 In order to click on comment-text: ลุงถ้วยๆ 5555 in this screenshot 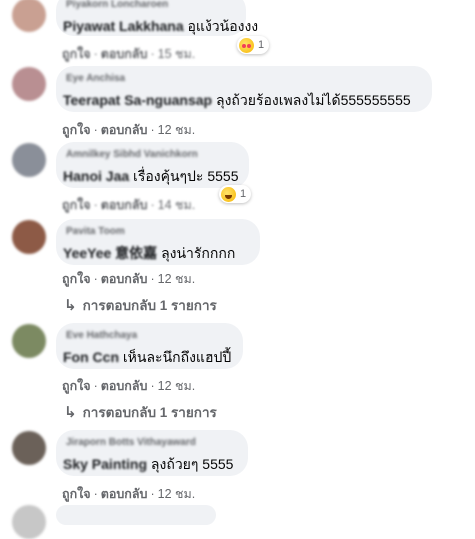, I will do `click(192, 464)`.